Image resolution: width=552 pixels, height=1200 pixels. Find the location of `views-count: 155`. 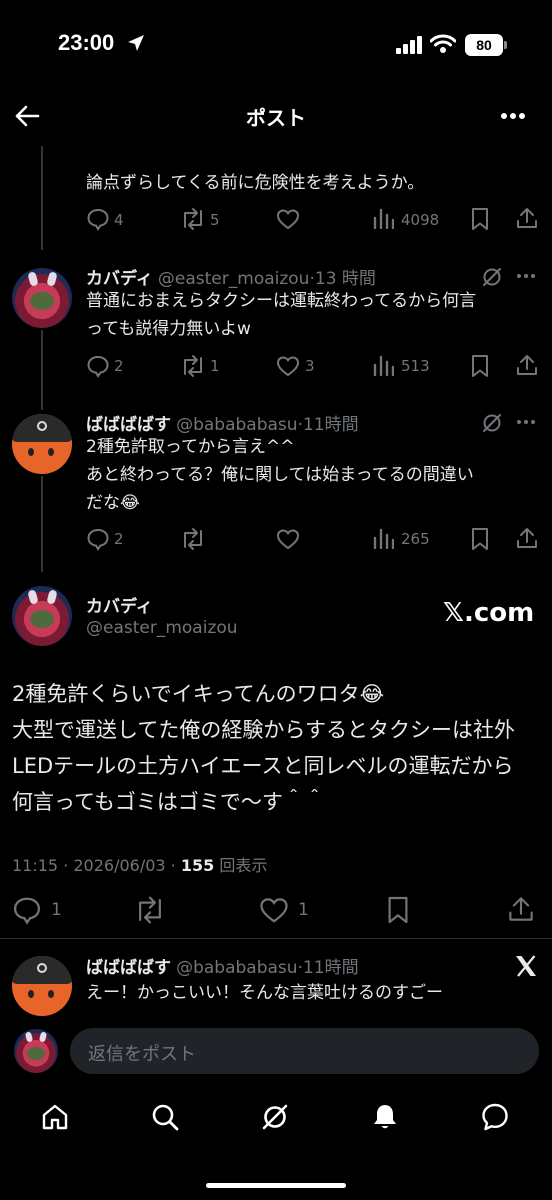

views-count: 155 is located at coordinates (197, 865).